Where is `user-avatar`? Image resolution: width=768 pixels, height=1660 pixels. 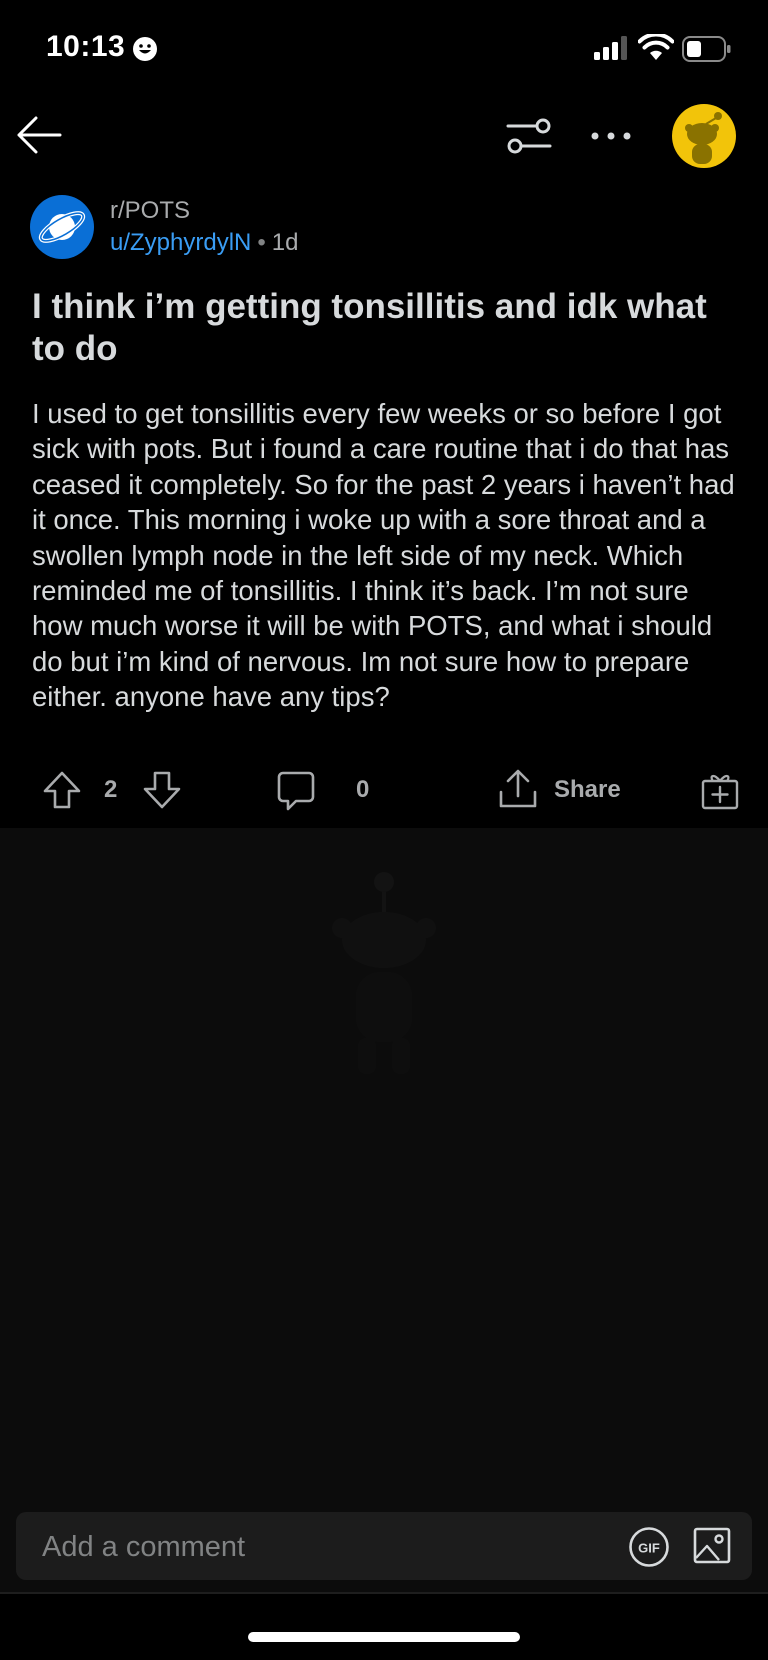
user-avatar is located at coordinates (704, 136).